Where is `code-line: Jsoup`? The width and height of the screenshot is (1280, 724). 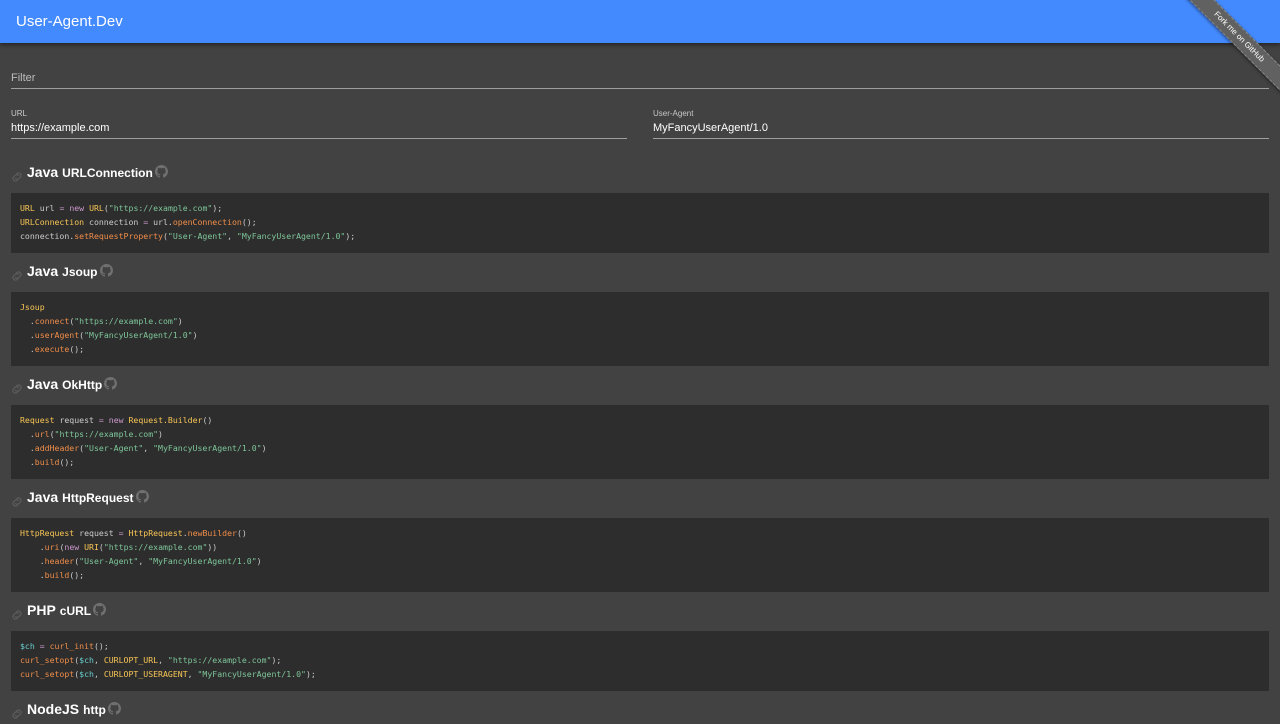 code-line: Jsoup is located at coordinates (640, 307).